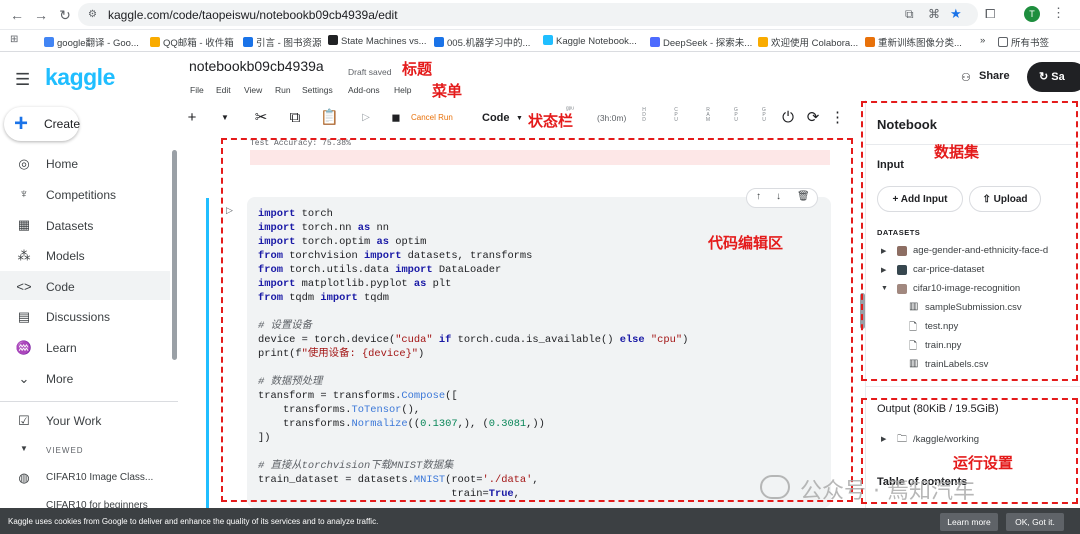 This screenshot has width=1080, height=534. I want to click on copy-icon: ⧉, so click(295, 118).